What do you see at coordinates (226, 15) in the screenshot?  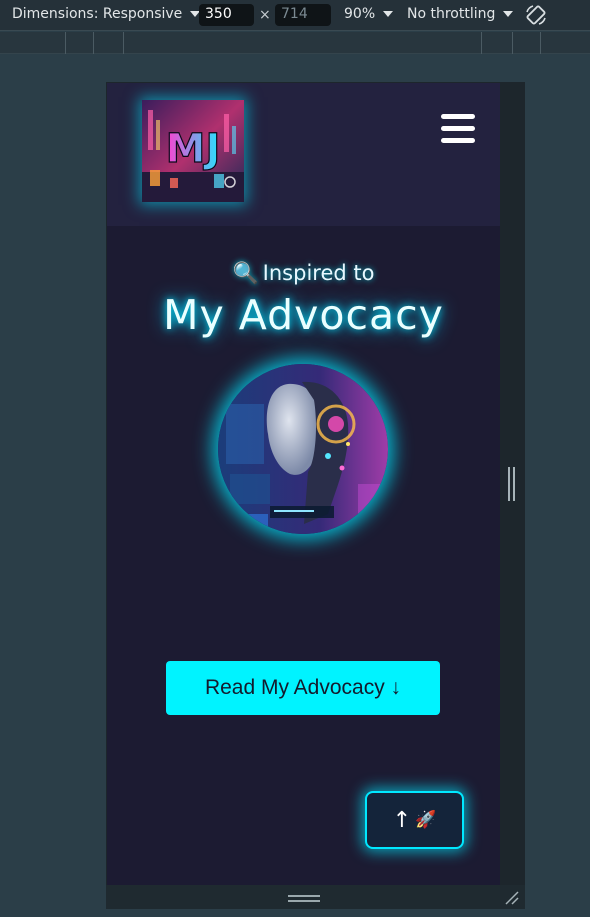 I see `width-input: 350` at bounding box center [226, 15].